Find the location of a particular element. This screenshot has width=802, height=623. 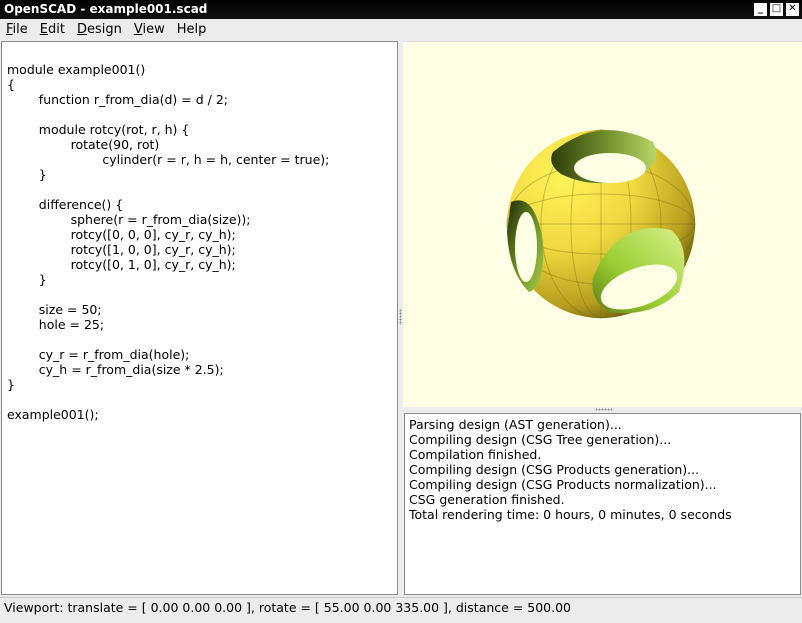

minimize-icon: _ is located at coordinates (760, 9).